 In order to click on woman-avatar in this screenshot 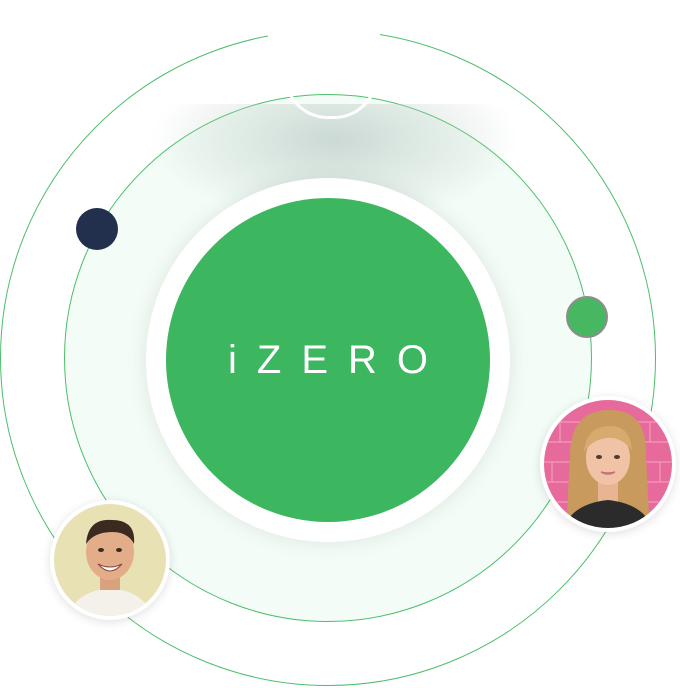, I will do `click(608, 464)`.